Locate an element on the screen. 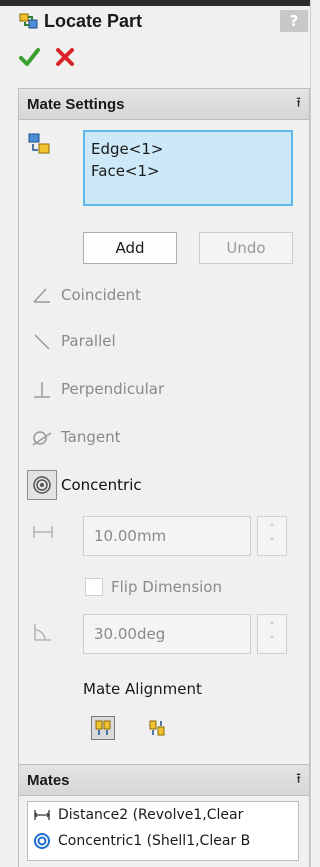 The image size is (320, 867). list-item: Distance2 (Revolve1,Clear is located at coordinates (163, 815).